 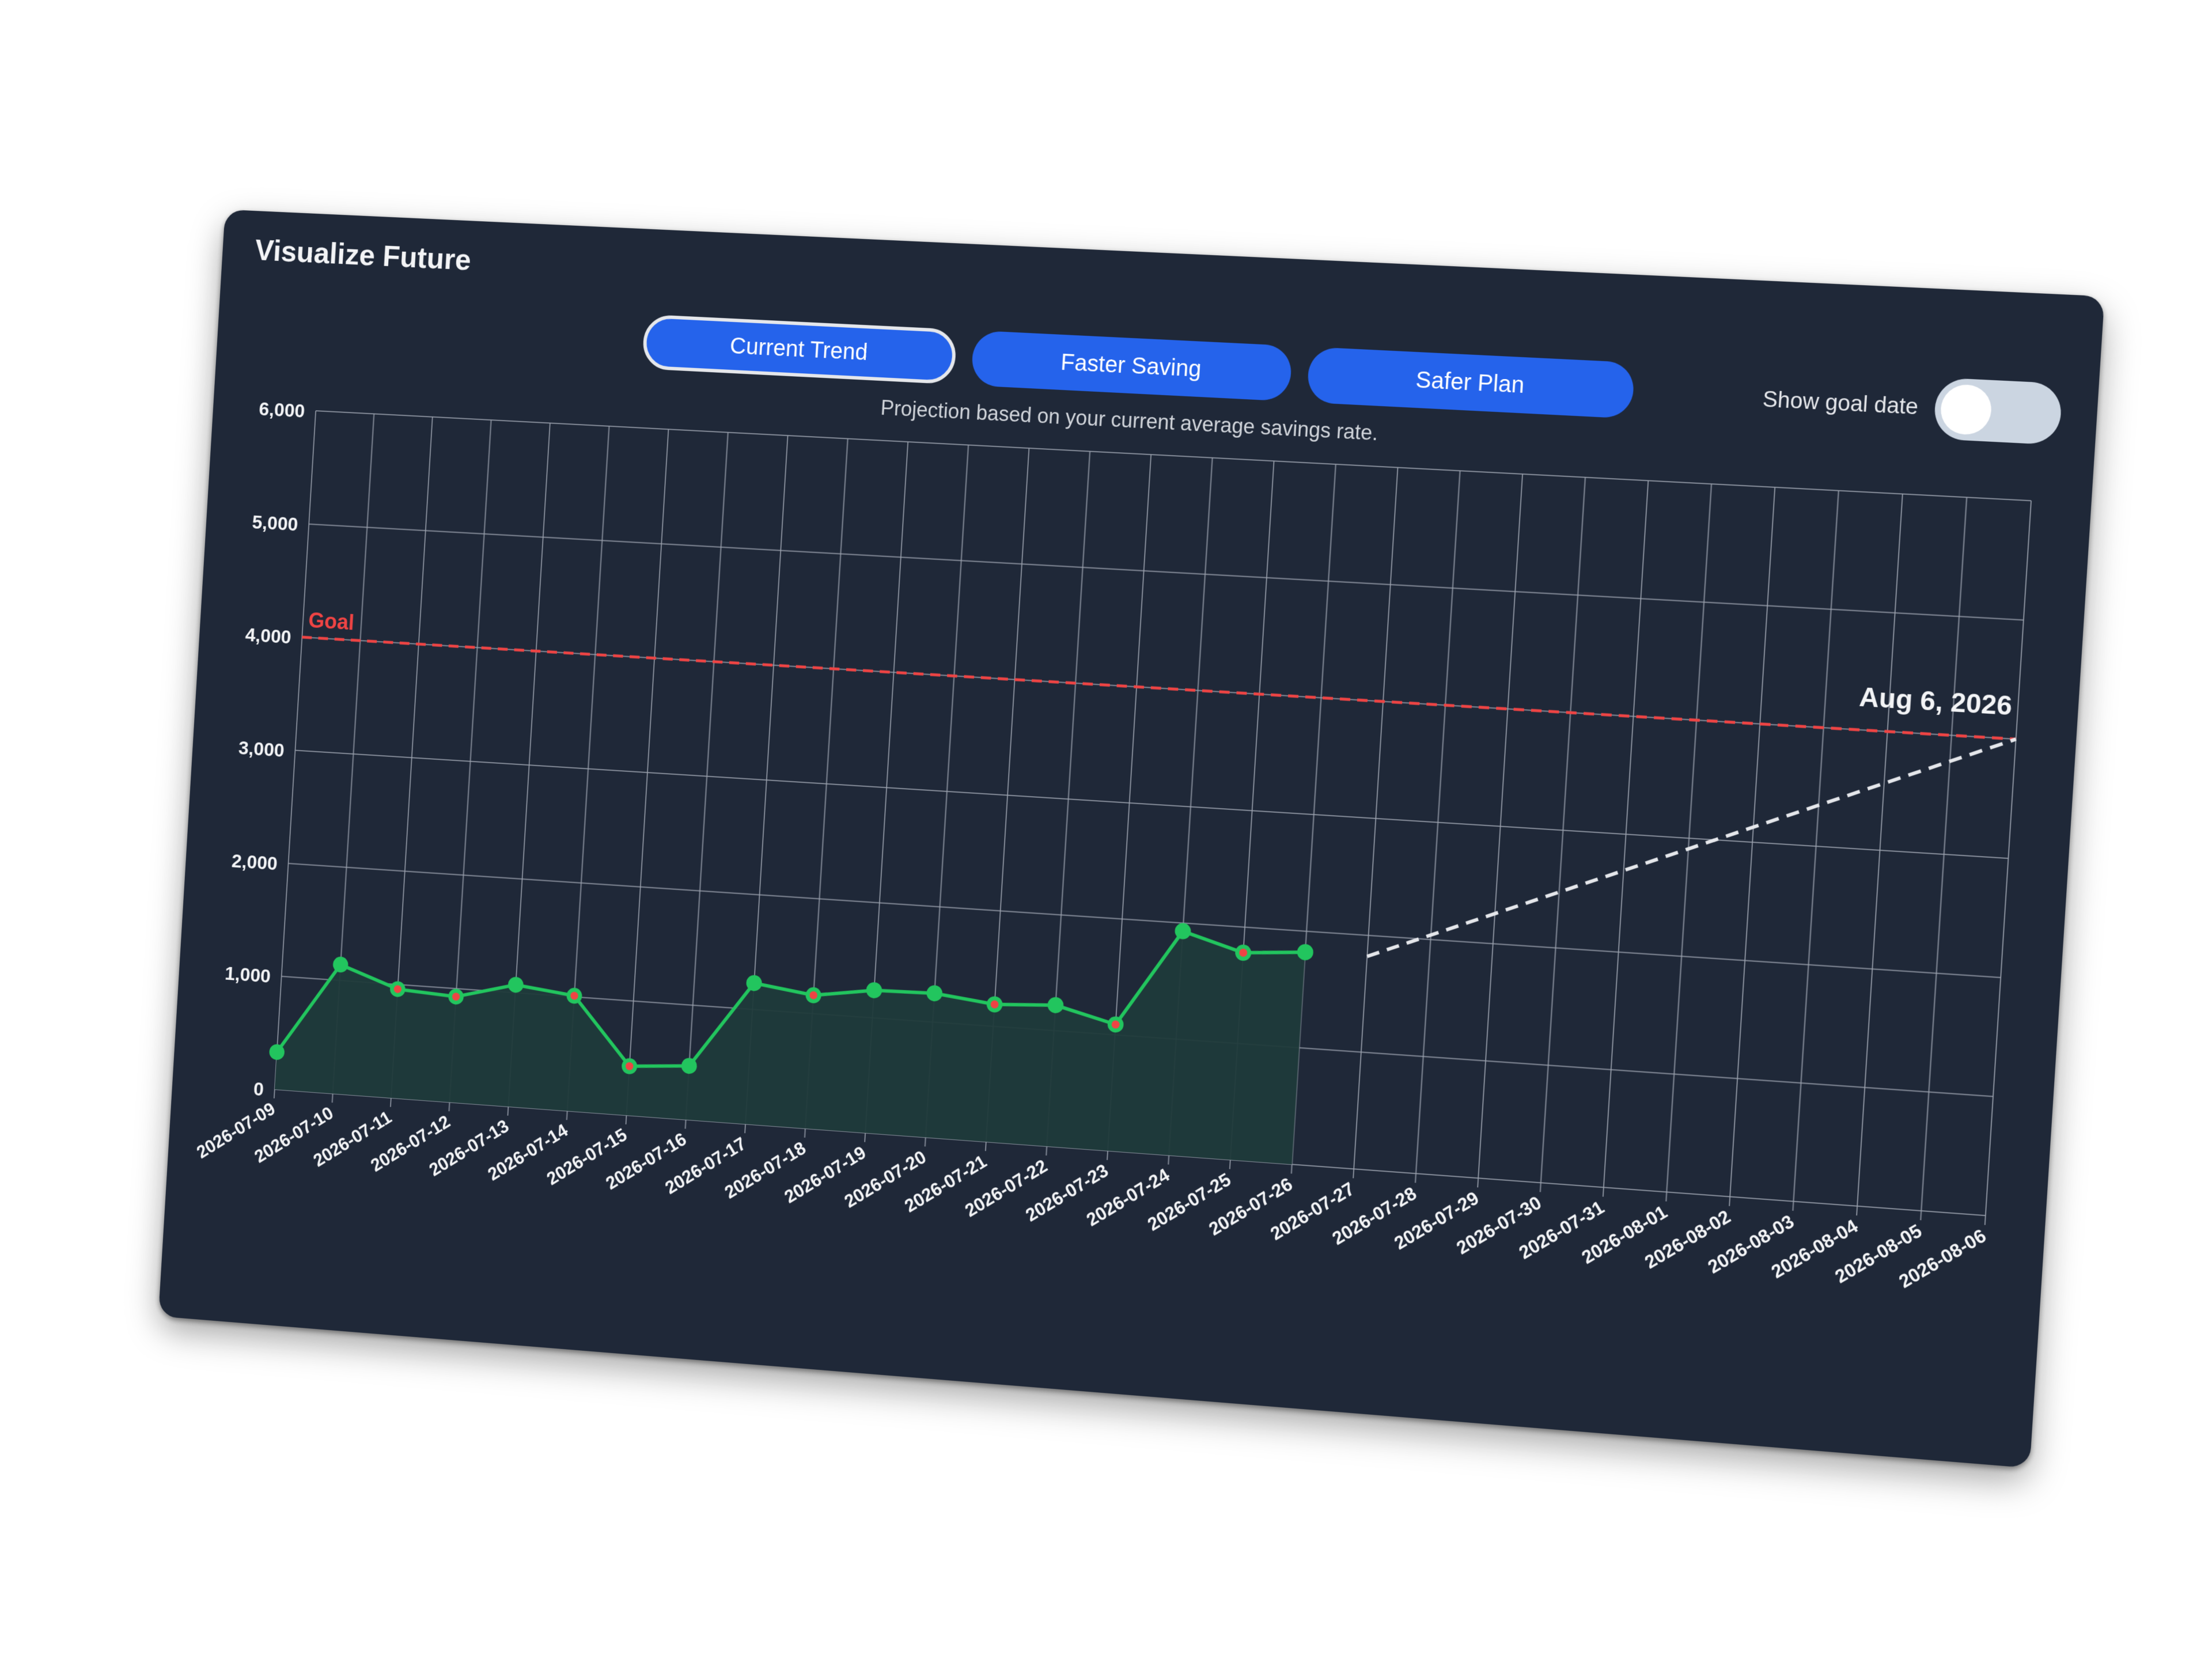 I want to click on y-tick-label: 6,000, so click(x=281, y=410).